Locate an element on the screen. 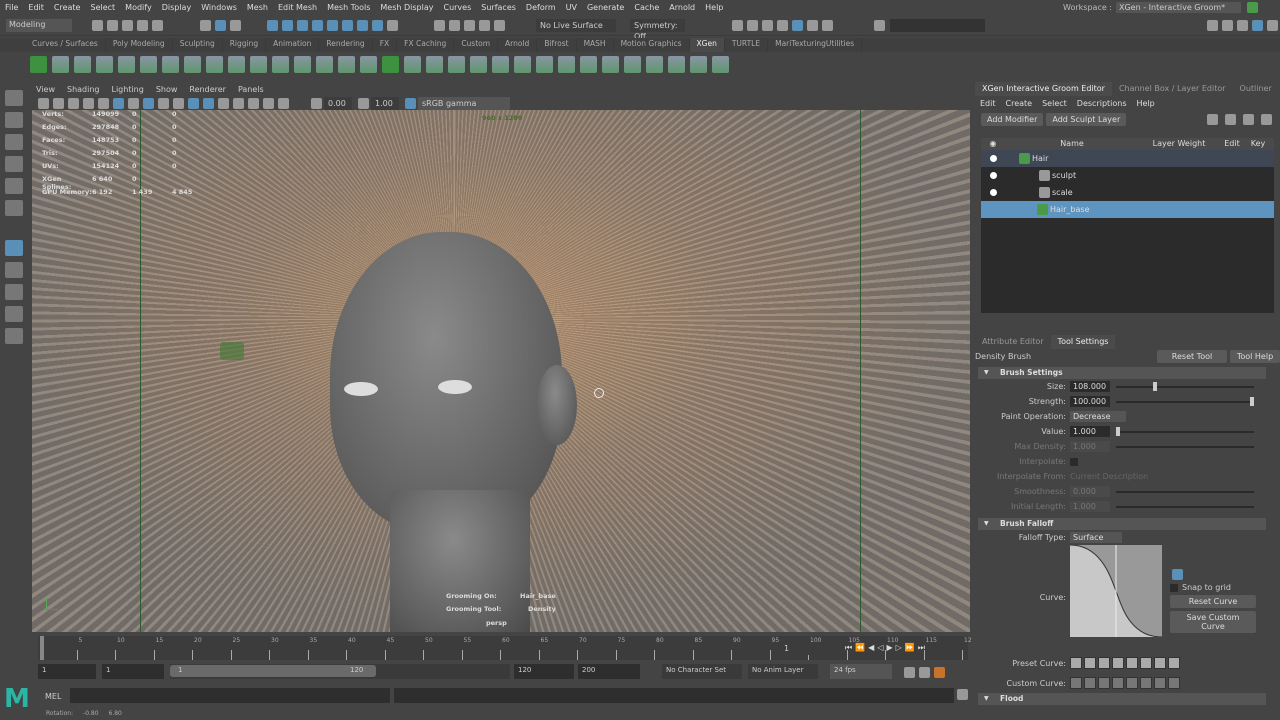 This screenshot has width=1280, height=720. reset-curve-button: Reset Curve is located at coordinates (1213, 601).